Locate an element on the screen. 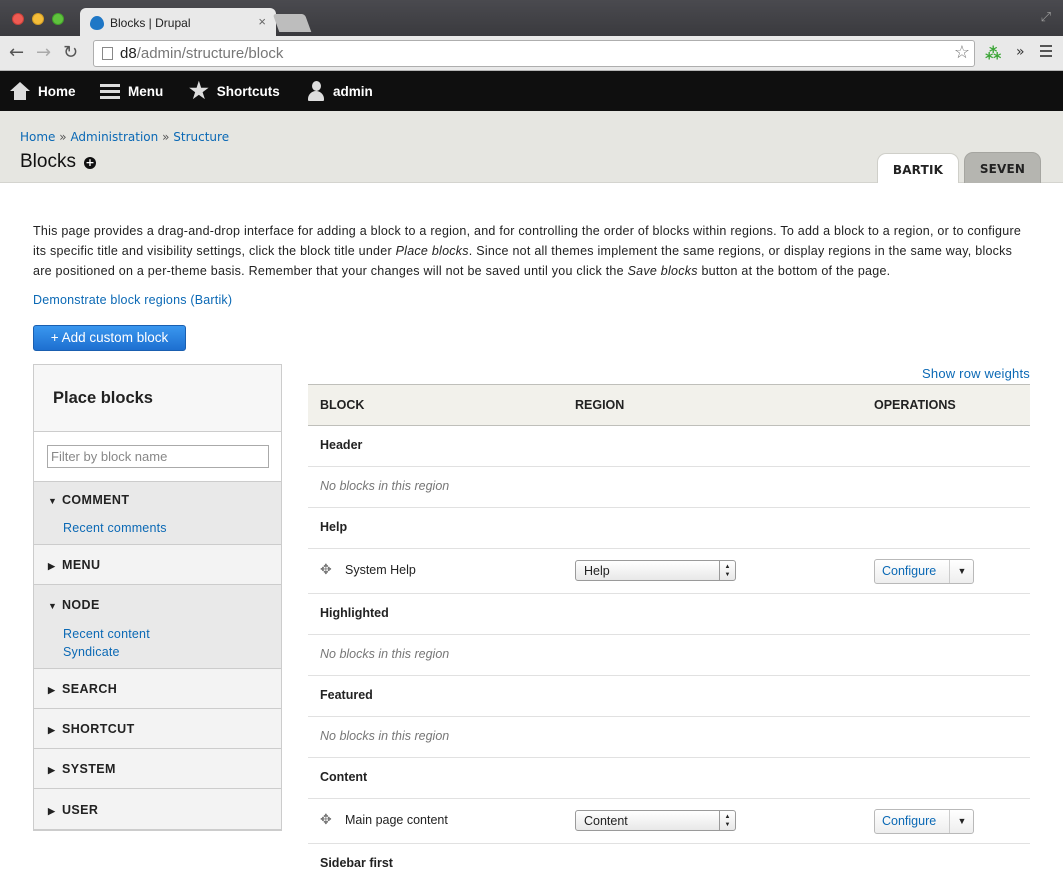 The image size is (1063, 874). select-arrows-icon: ▲ ▼ is located at coordinates (727, 570).